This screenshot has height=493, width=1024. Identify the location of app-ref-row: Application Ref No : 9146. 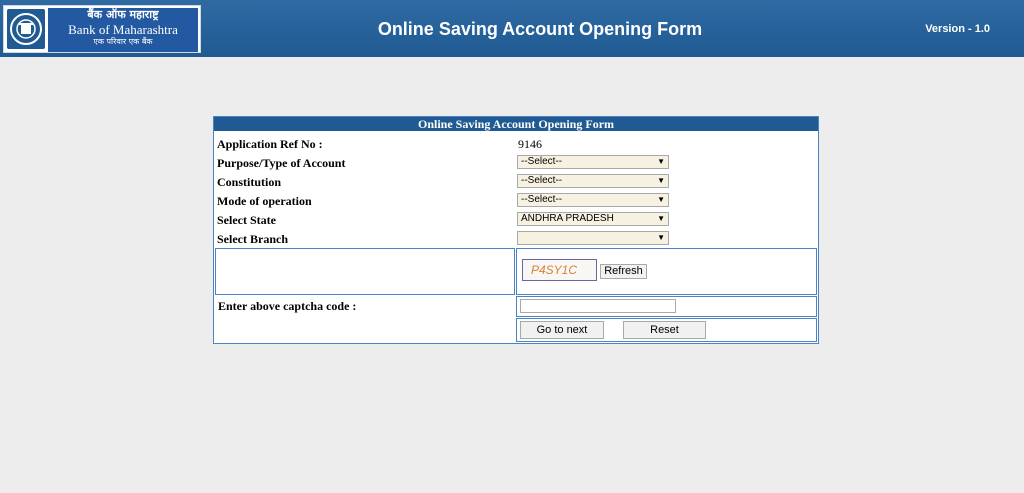
(516, 144).